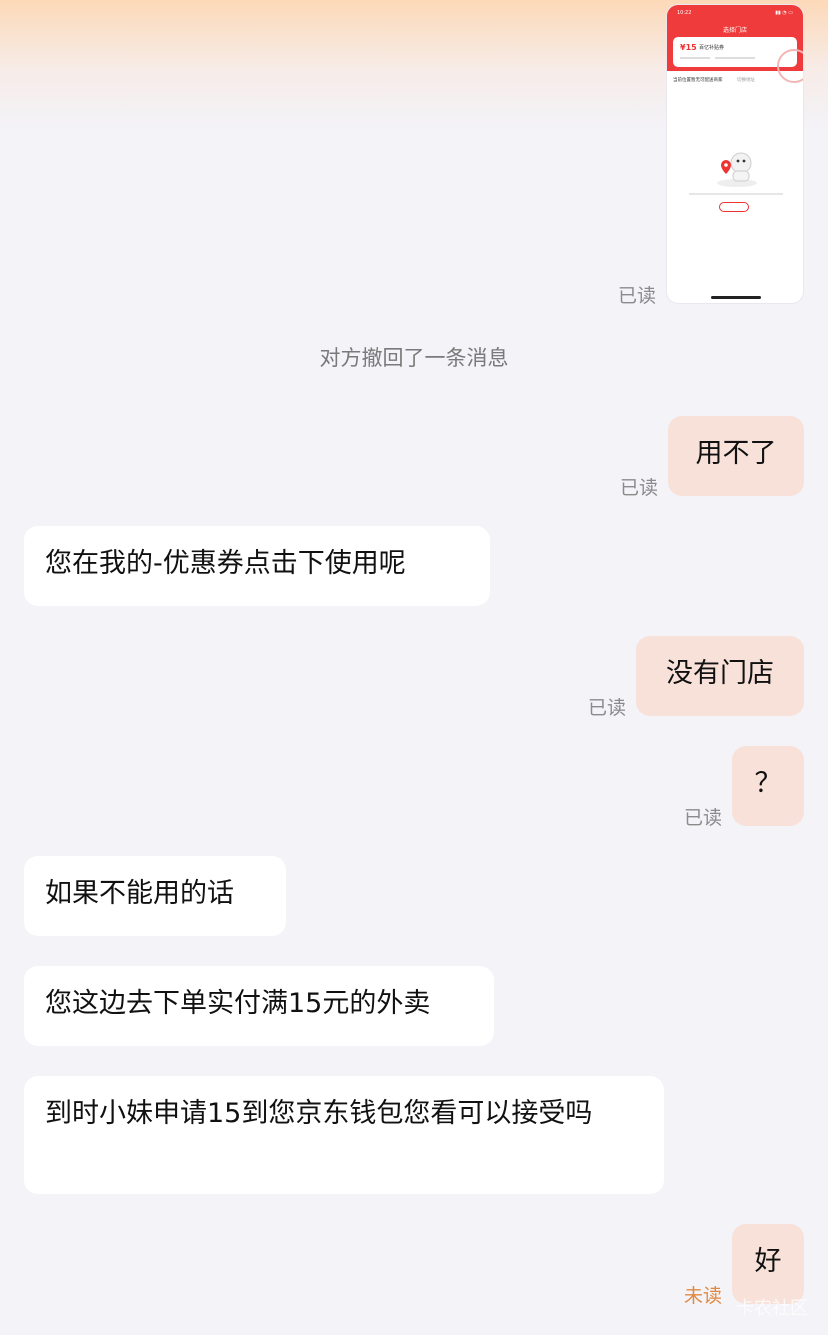  What do you see at coordinates (684, 13) in the screenshot?
I see `thumbnail-time: 10:22` at bounding box center [684, 13].